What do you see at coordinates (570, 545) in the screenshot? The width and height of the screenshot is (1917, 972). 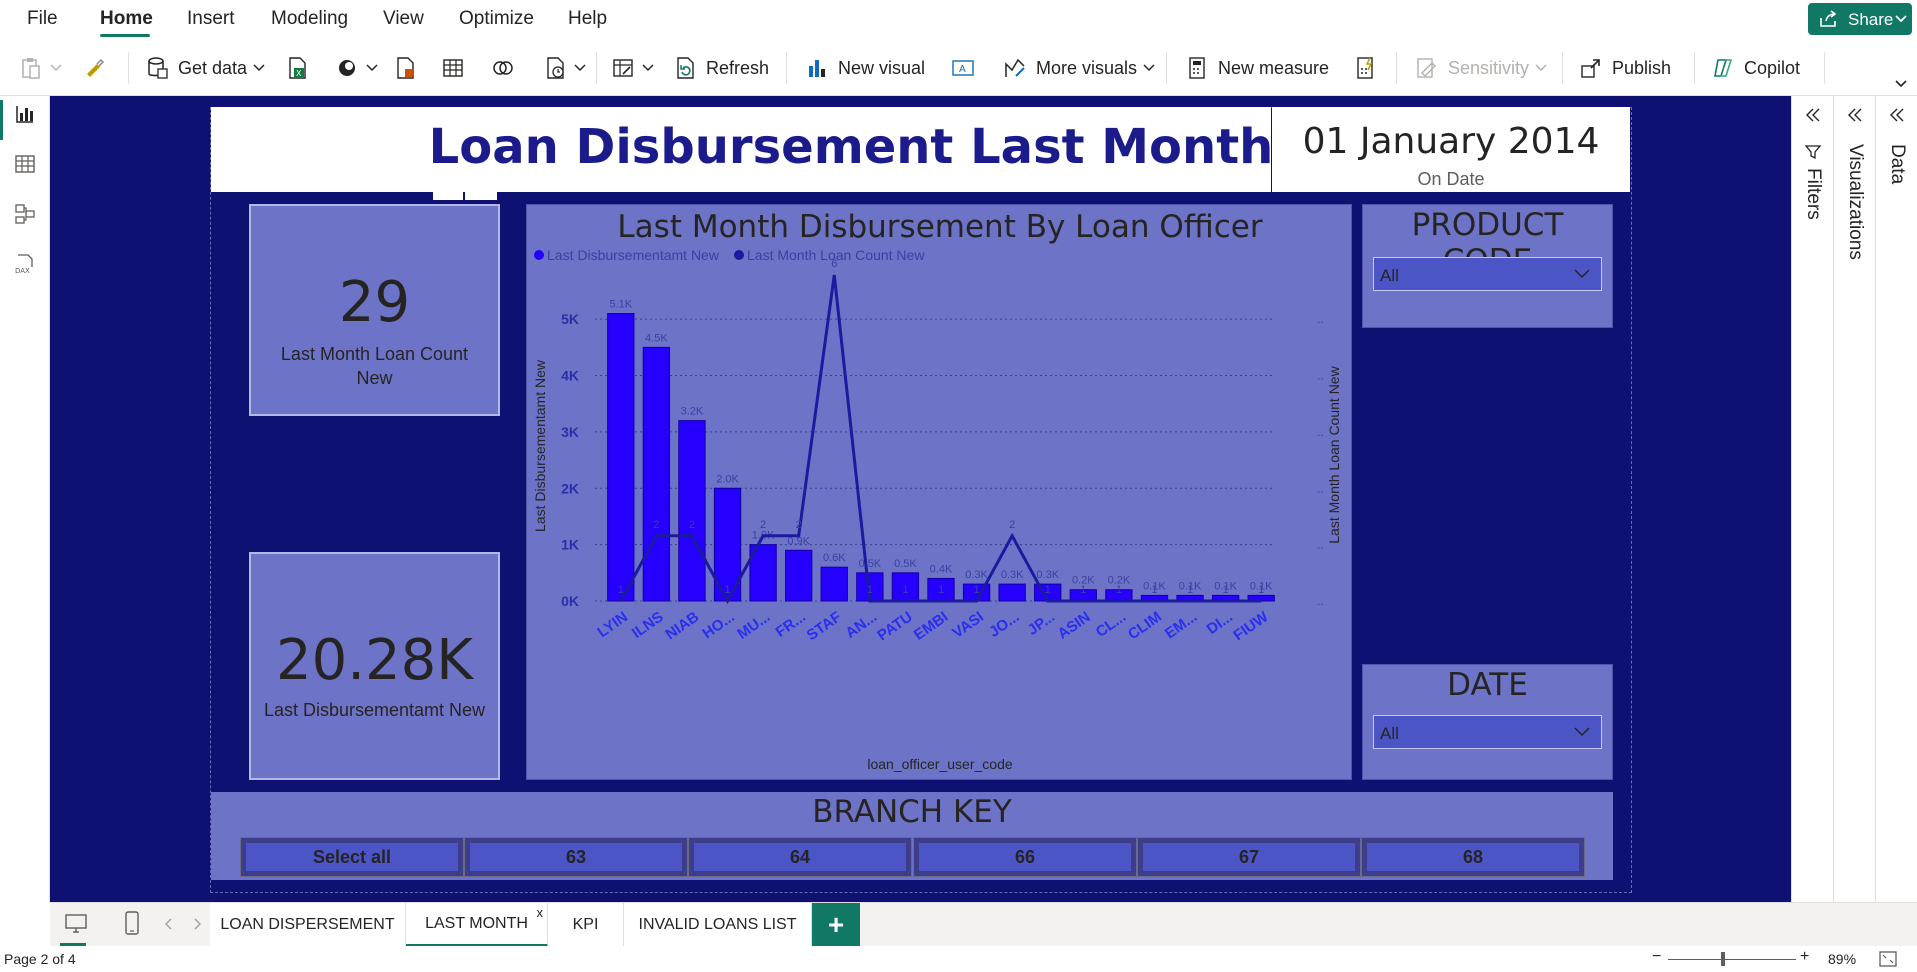 I see `y-tick-label: 1K` at bounding box center [570, 545].